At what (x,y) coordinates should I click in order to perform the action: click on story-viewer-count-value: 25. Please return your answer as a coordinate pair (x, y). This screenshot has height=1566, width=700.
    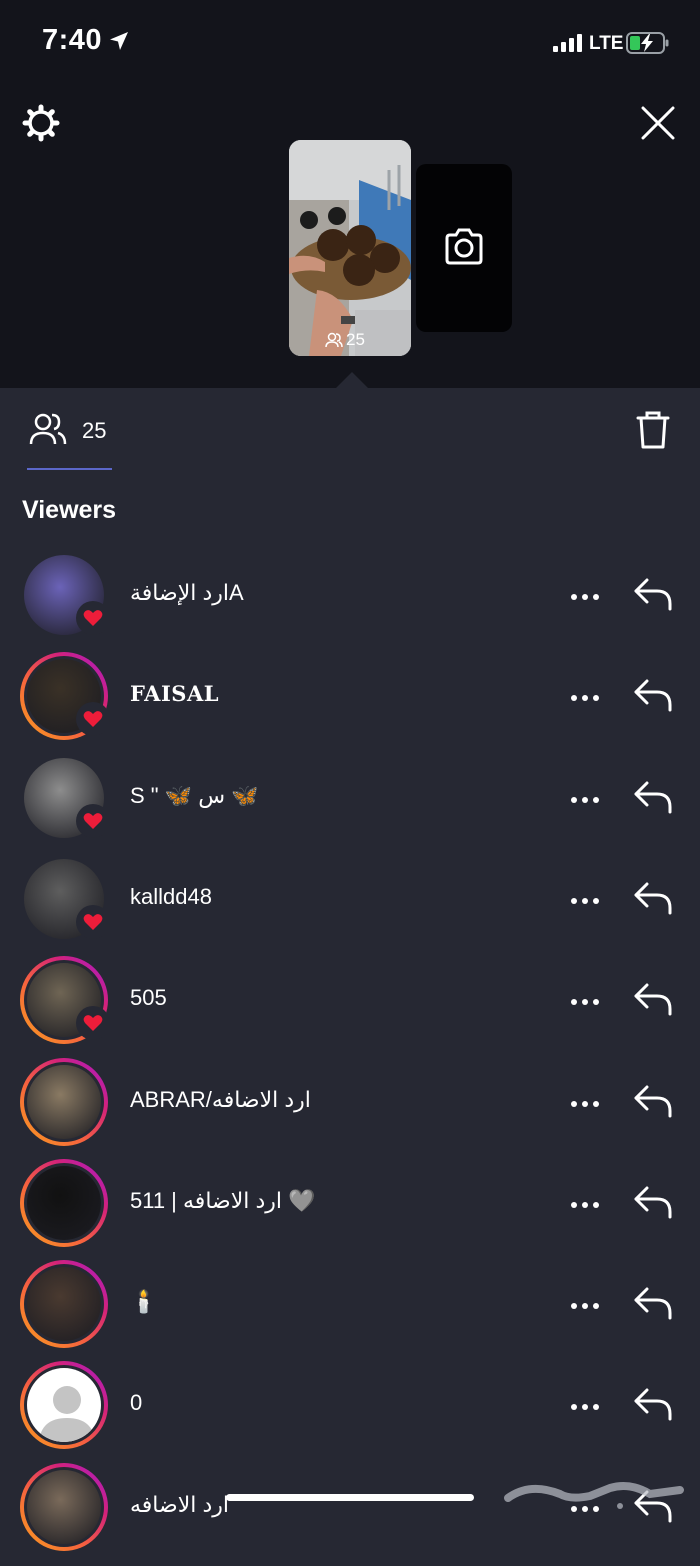
    Looking at the image, I should click on (355, 339).